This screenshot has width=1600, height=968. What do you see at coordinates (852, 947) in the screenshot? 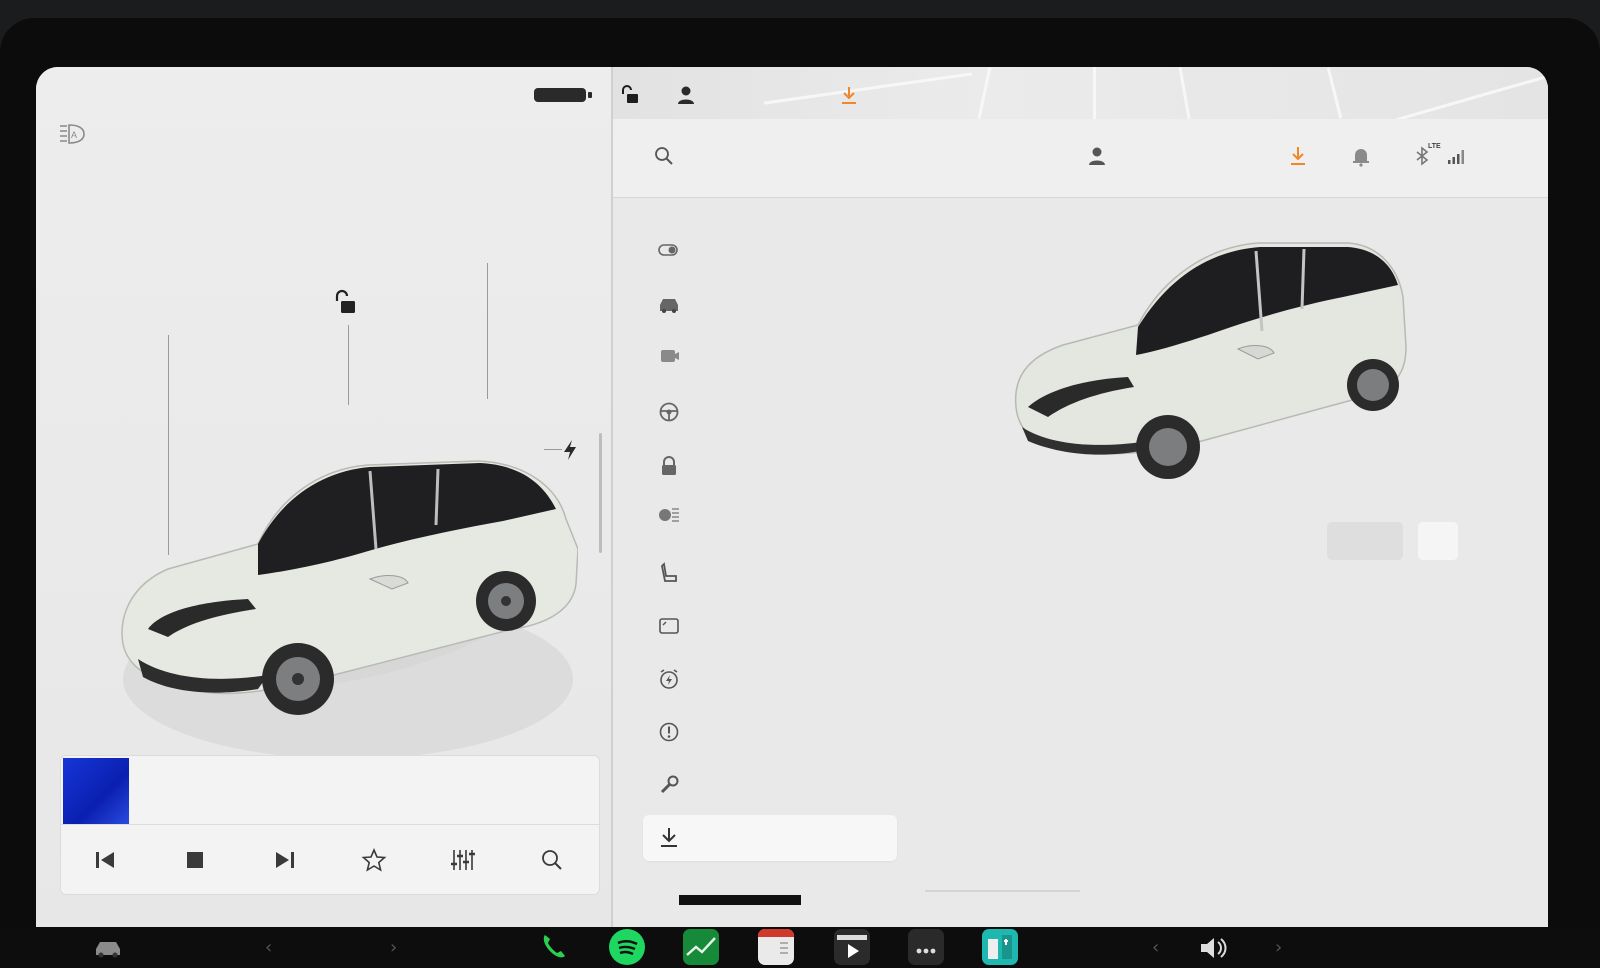
I see `theater-icon` at bounding box center [852, 947].